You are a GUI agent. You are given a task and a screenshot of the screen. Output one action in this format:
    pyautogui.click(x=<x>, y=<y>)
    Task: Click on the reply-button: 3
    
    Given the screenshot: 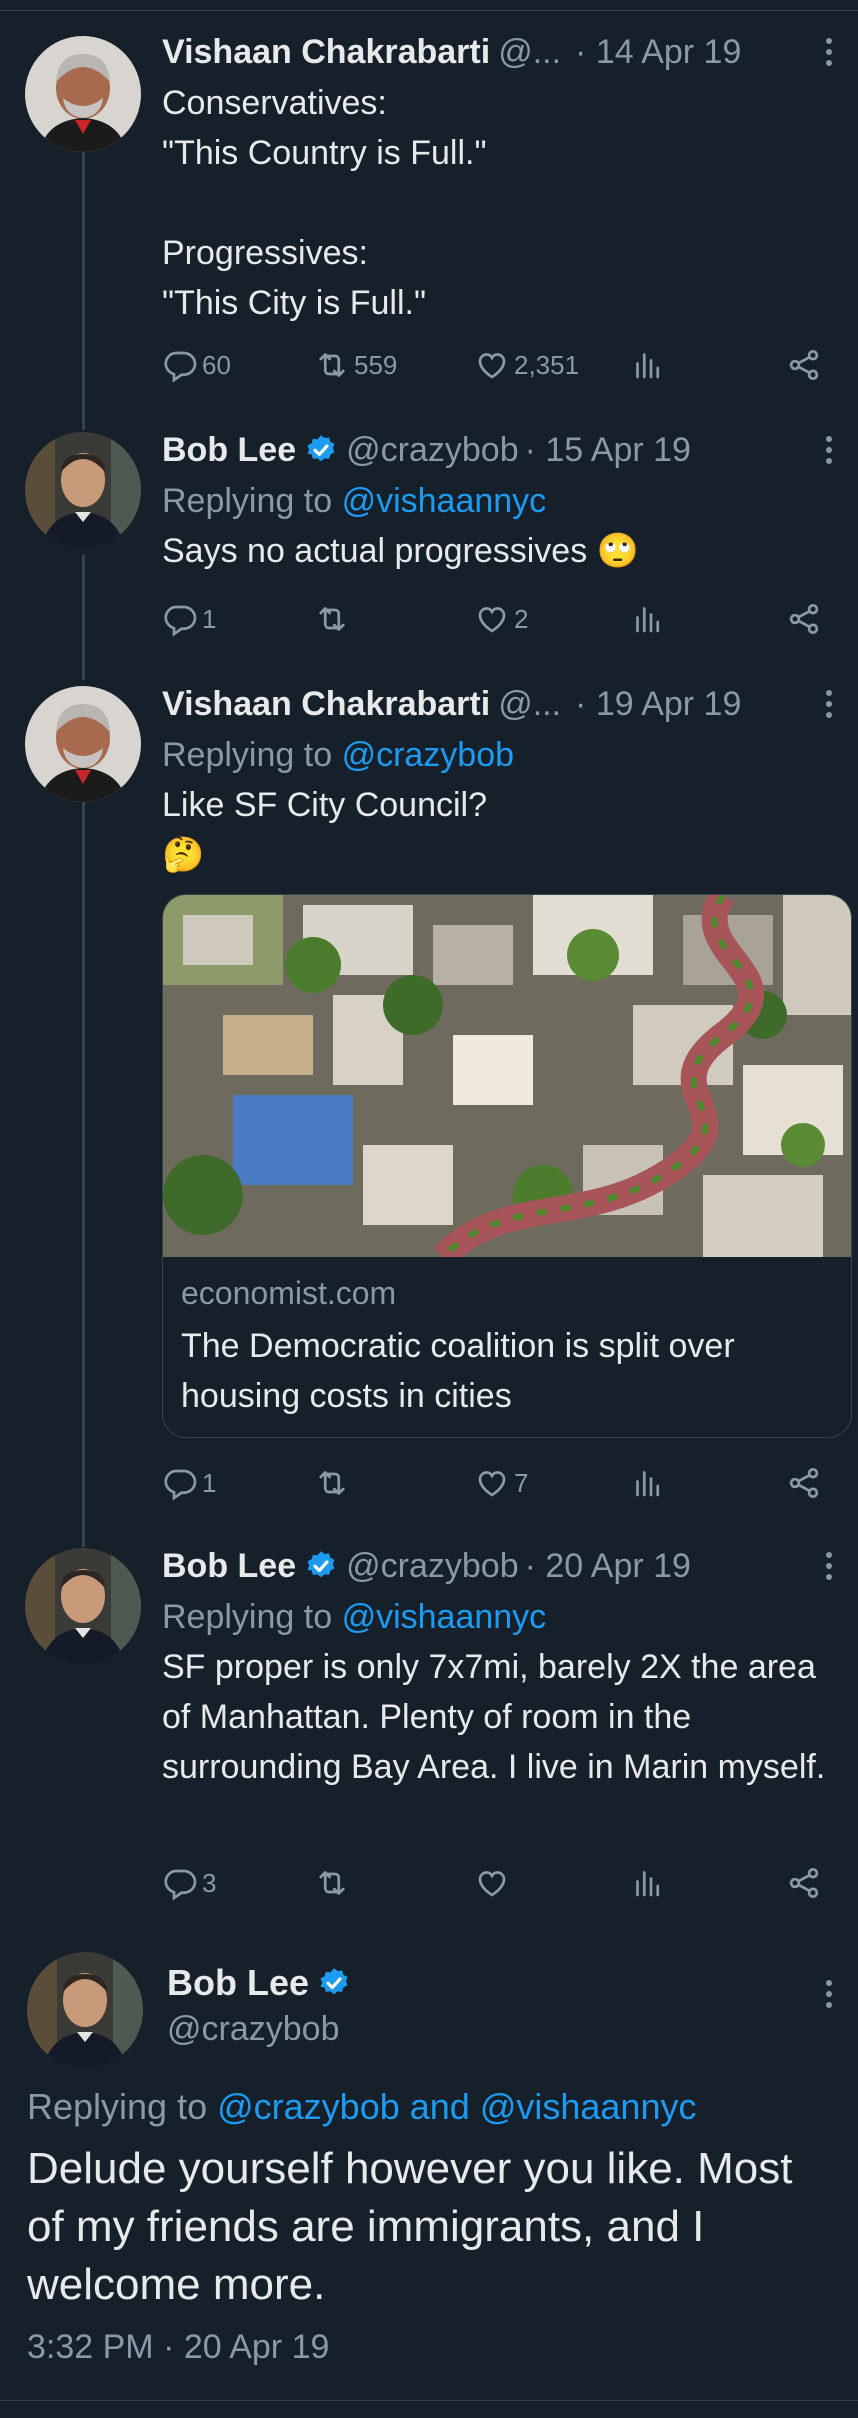 What is the action you would take?
    pyautogui.click(x=189, y=1883)
    